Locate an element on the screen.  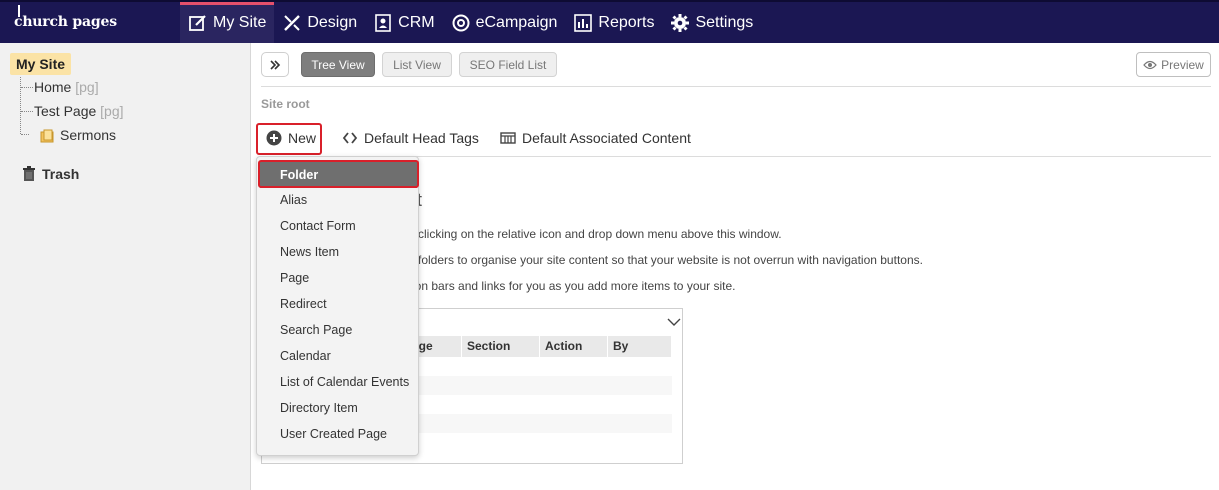
menu-item-alias: Alias is located at coordinates (337, 200).